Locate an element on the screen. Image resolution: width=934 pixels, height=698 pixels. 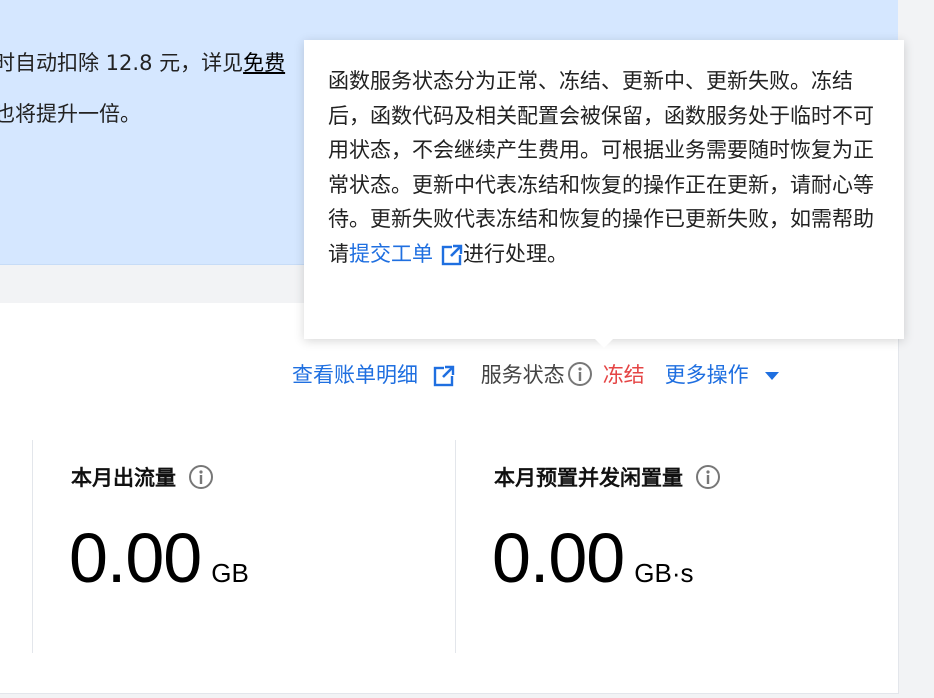
view-bill-detail-label: 查看账单明细 is located at coordinates (355, 375).